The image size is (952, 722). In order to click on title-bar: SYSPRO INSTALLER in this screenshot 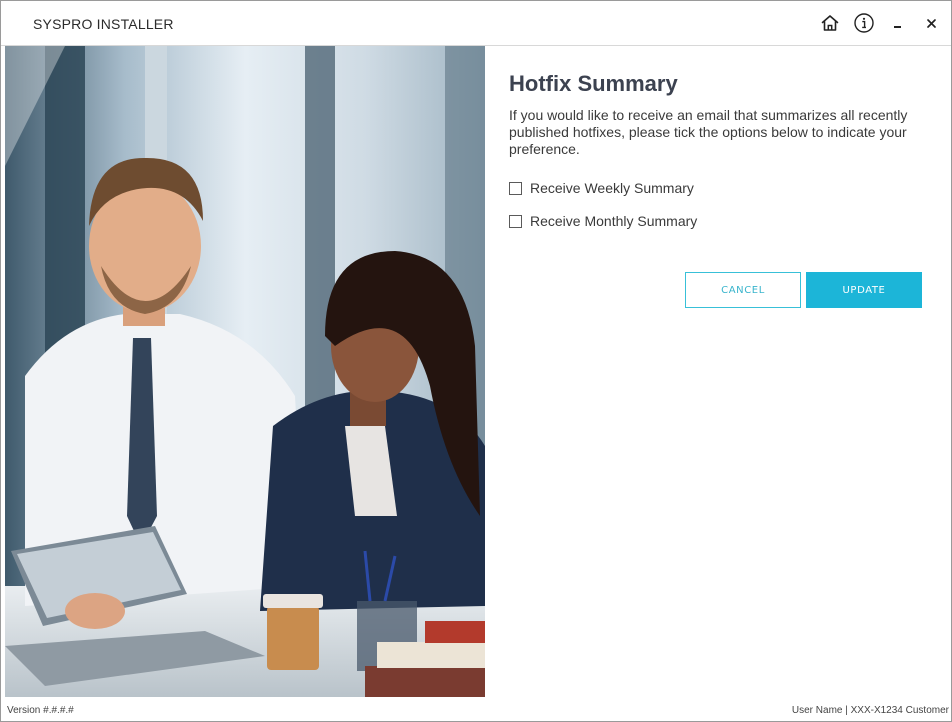, I will do `click(476, 23)`.